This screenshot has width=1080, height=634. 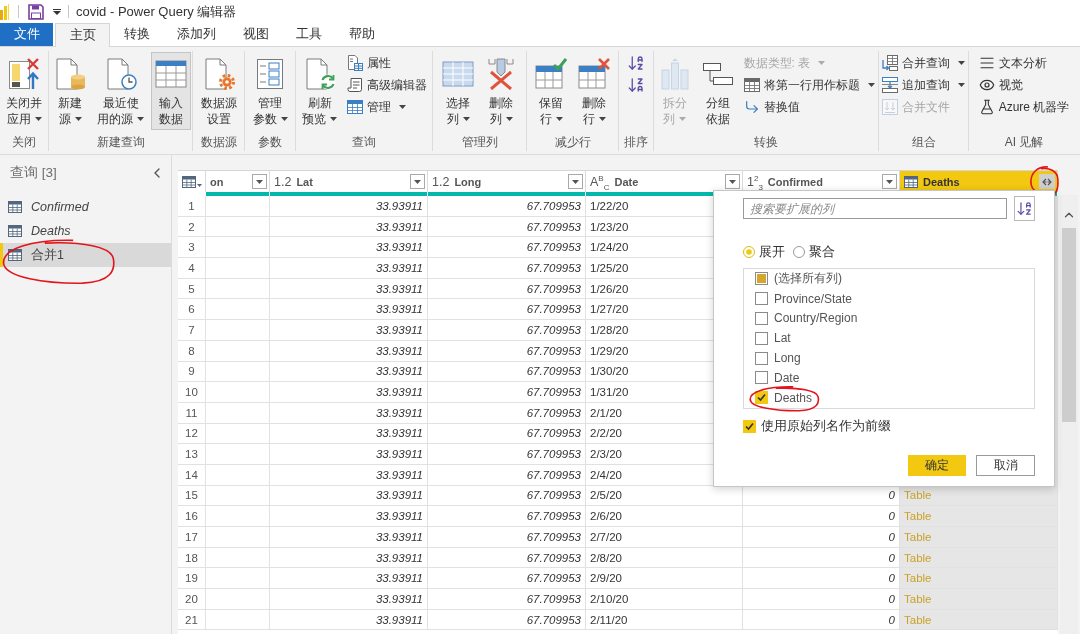 I want to click on menu-tab: 帮助, so click(x=361, y=34).